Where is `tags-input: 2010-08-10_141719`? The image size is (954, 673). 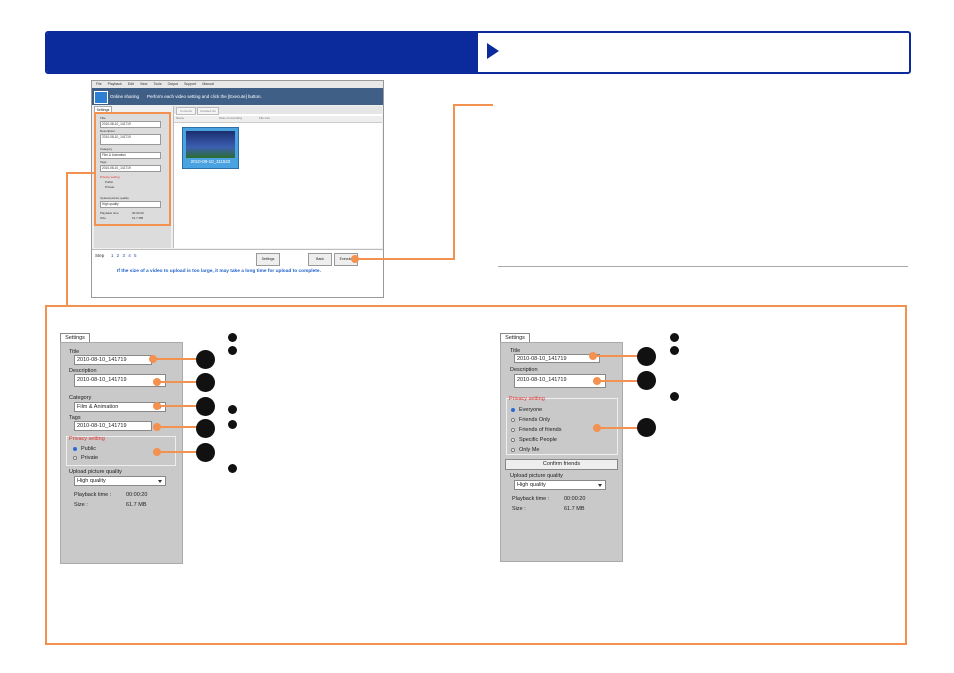 tags-input: 2010-08-10_141719 is located at coordinates (113, 426).